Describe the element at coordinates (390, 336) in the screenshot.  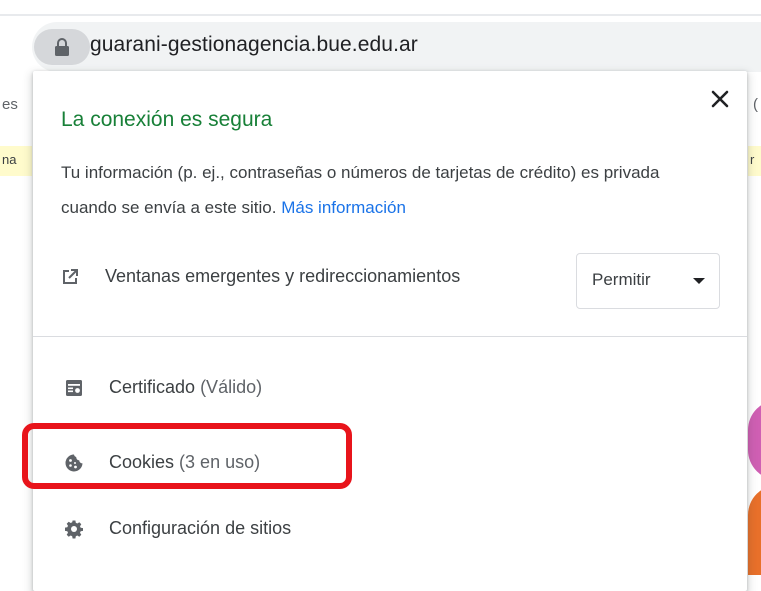
I see `divider` at that location.